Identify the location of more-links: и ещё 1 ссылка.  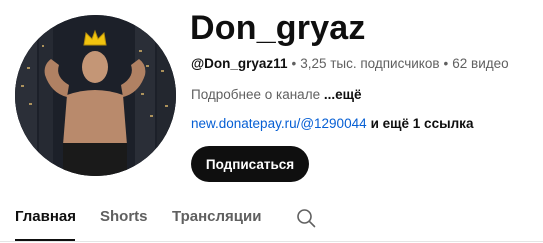
(422, 123).